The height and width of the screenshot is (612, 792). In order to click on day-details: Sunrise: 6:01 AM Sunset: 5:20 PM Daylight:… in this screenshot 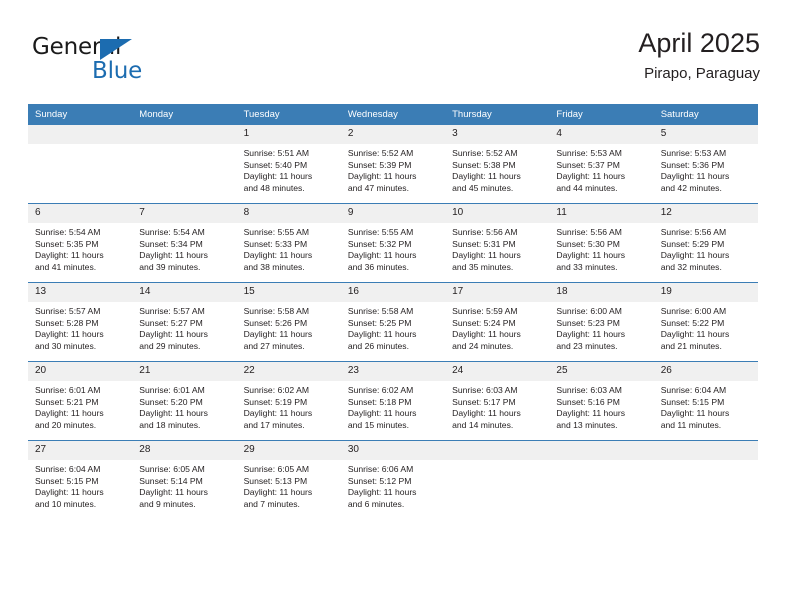, I will do `click(184, 406)`.